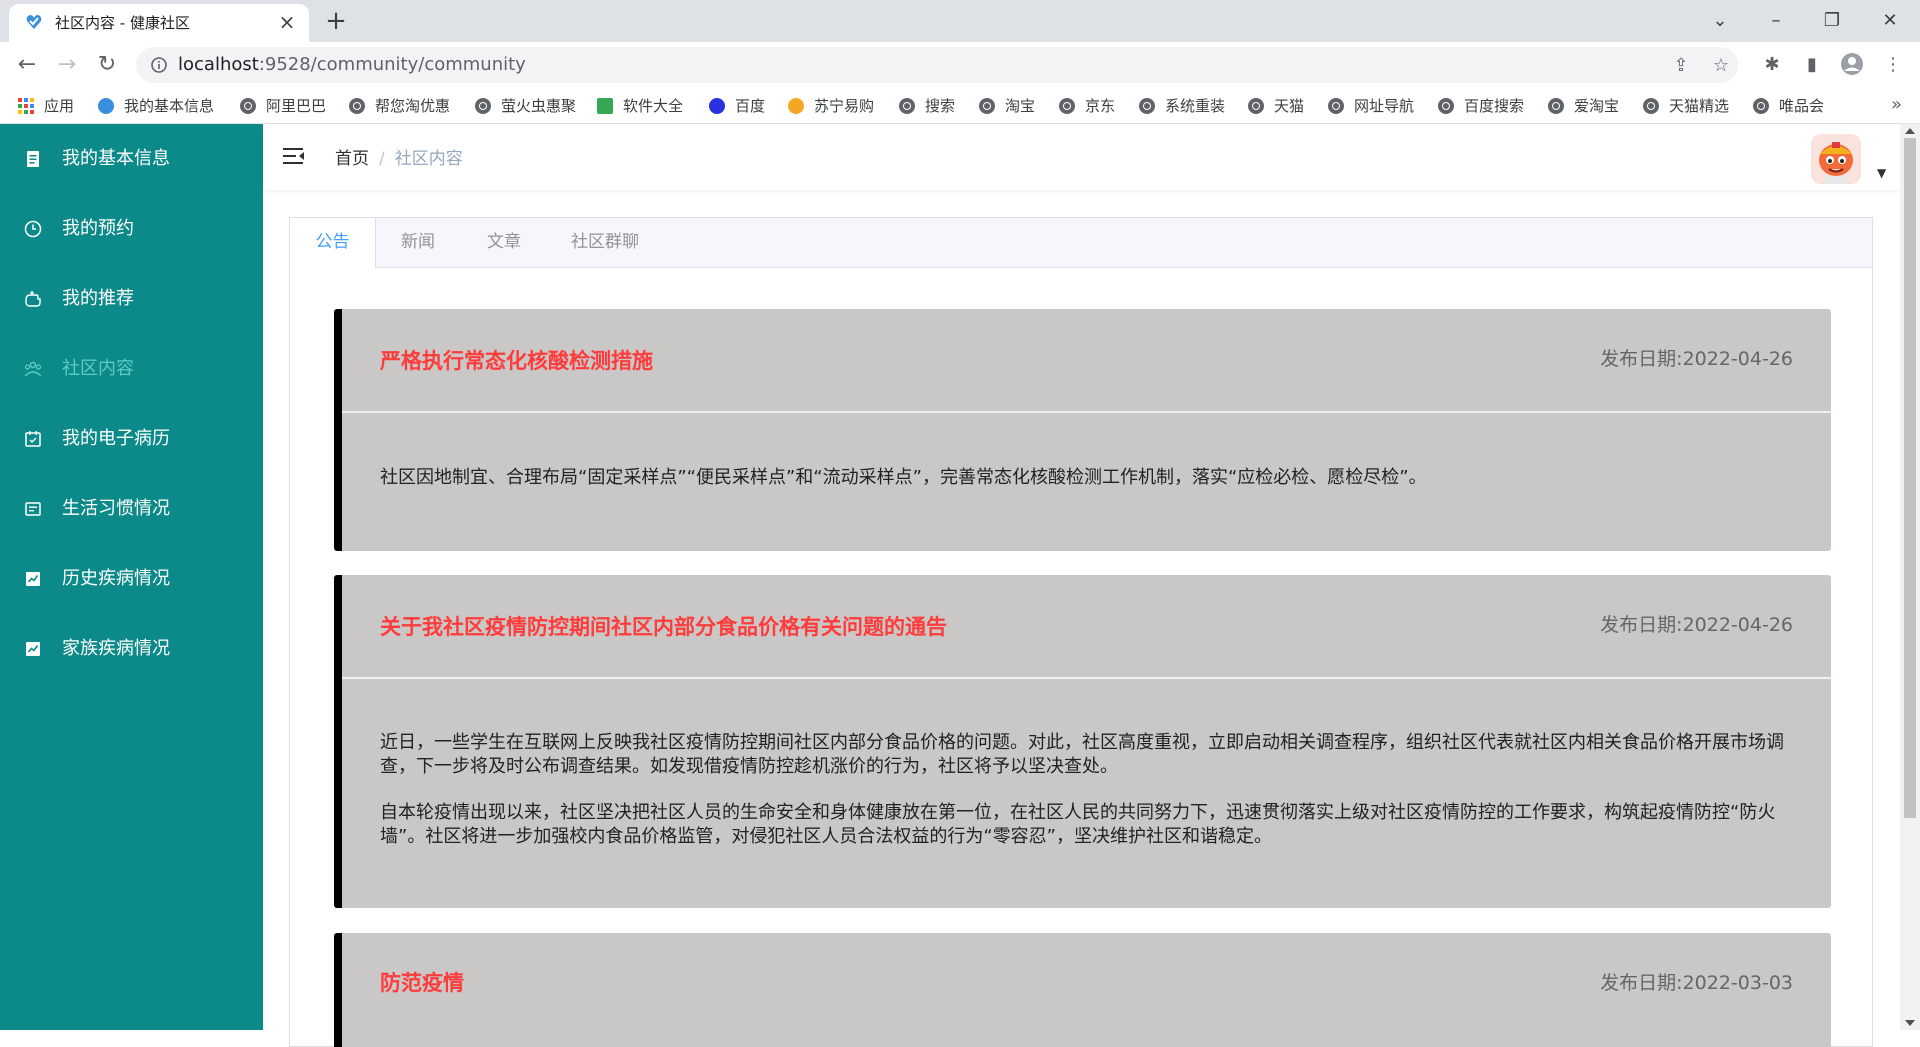  What do you see at coordinates (1776, 21) in the screenshot?
I see `minimize-icon: –` at bounding box center [1776, 21].